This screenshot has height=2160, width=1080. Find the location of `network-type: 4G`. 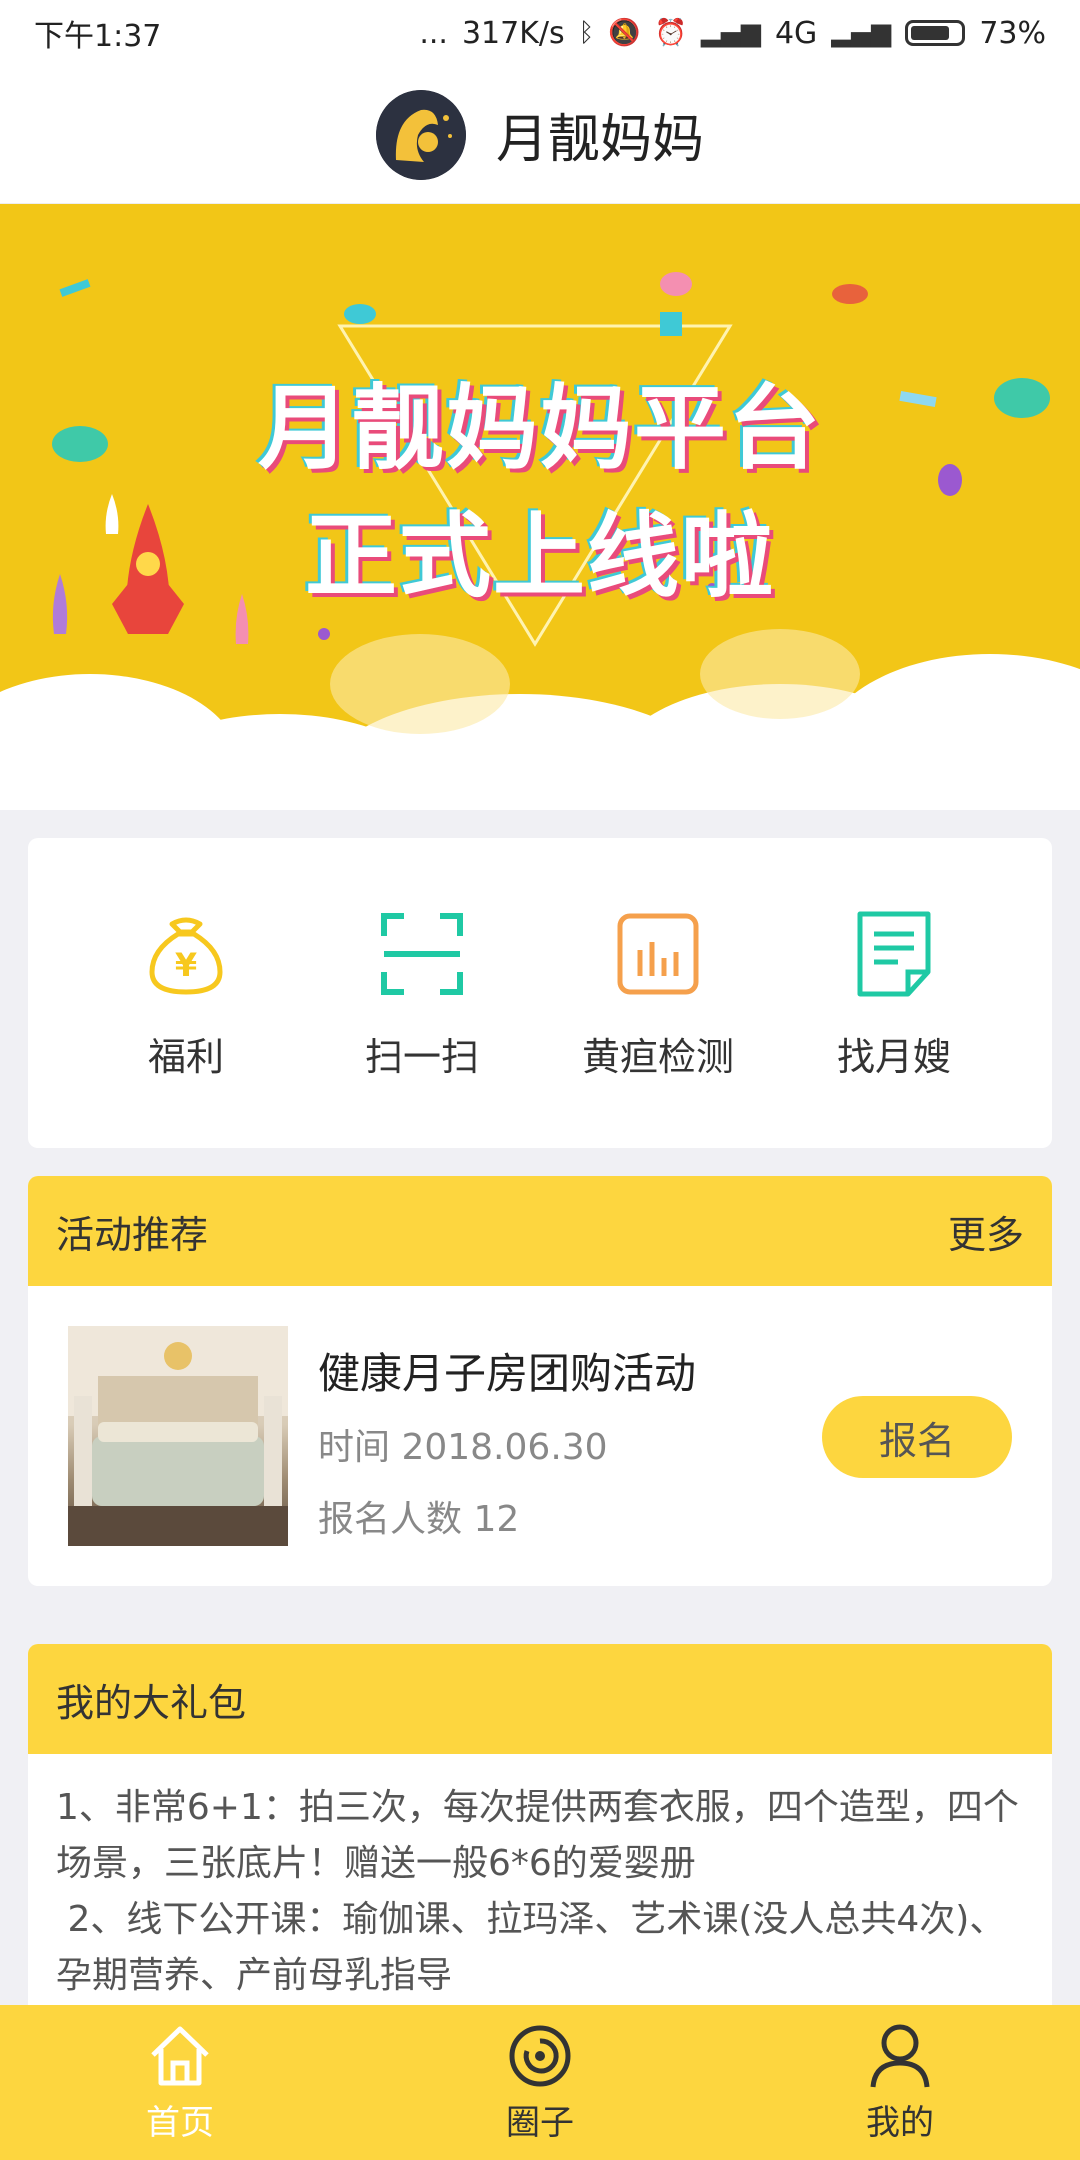

network-type: 4G is located at coordinates (796, 33).